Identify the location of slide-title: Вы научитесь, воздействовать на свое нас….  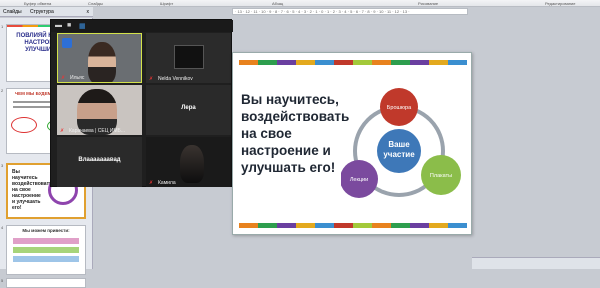
(296, 133).